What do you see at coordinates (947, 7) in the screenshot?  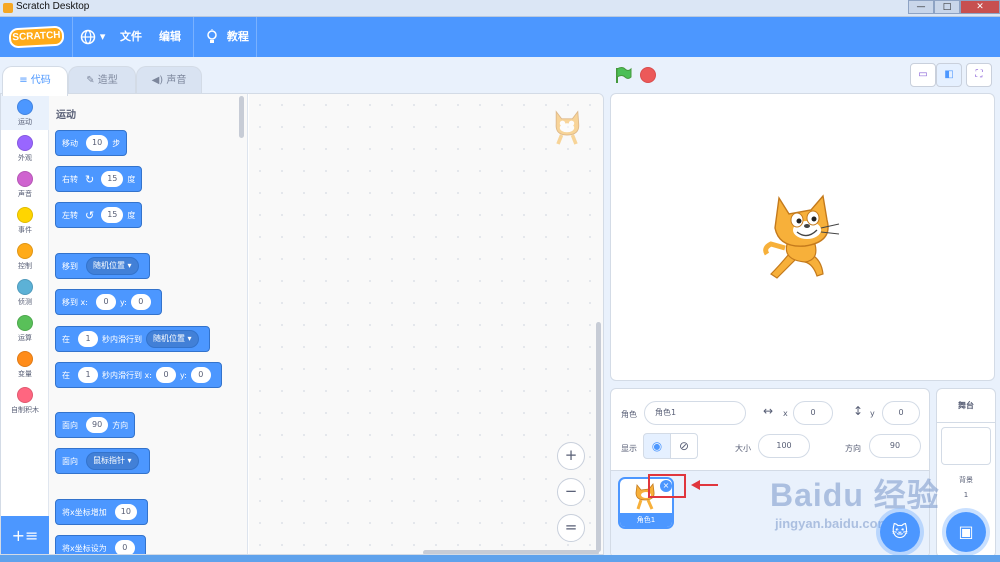 I see `maximize-button: □` at bounding box center [947, 7].